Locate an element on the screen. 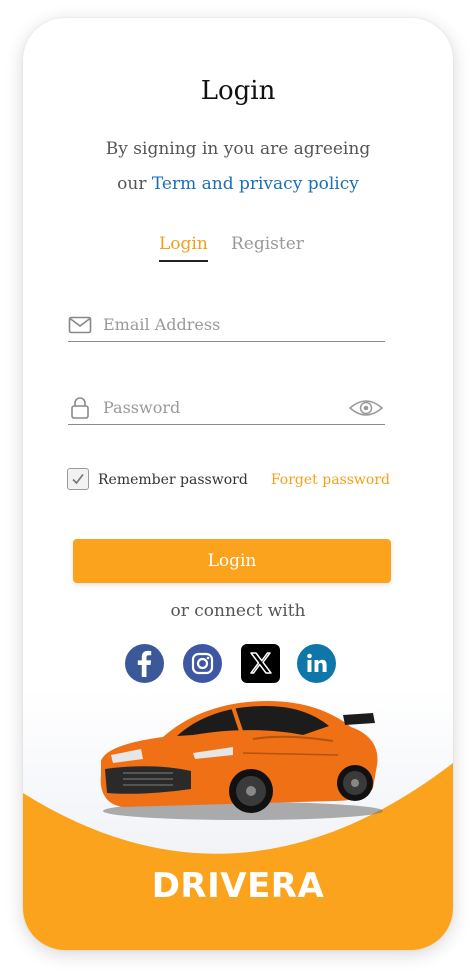 This screenshot has width=476, height=978. connect-text: or connect with is located at coordinates (238, 611).